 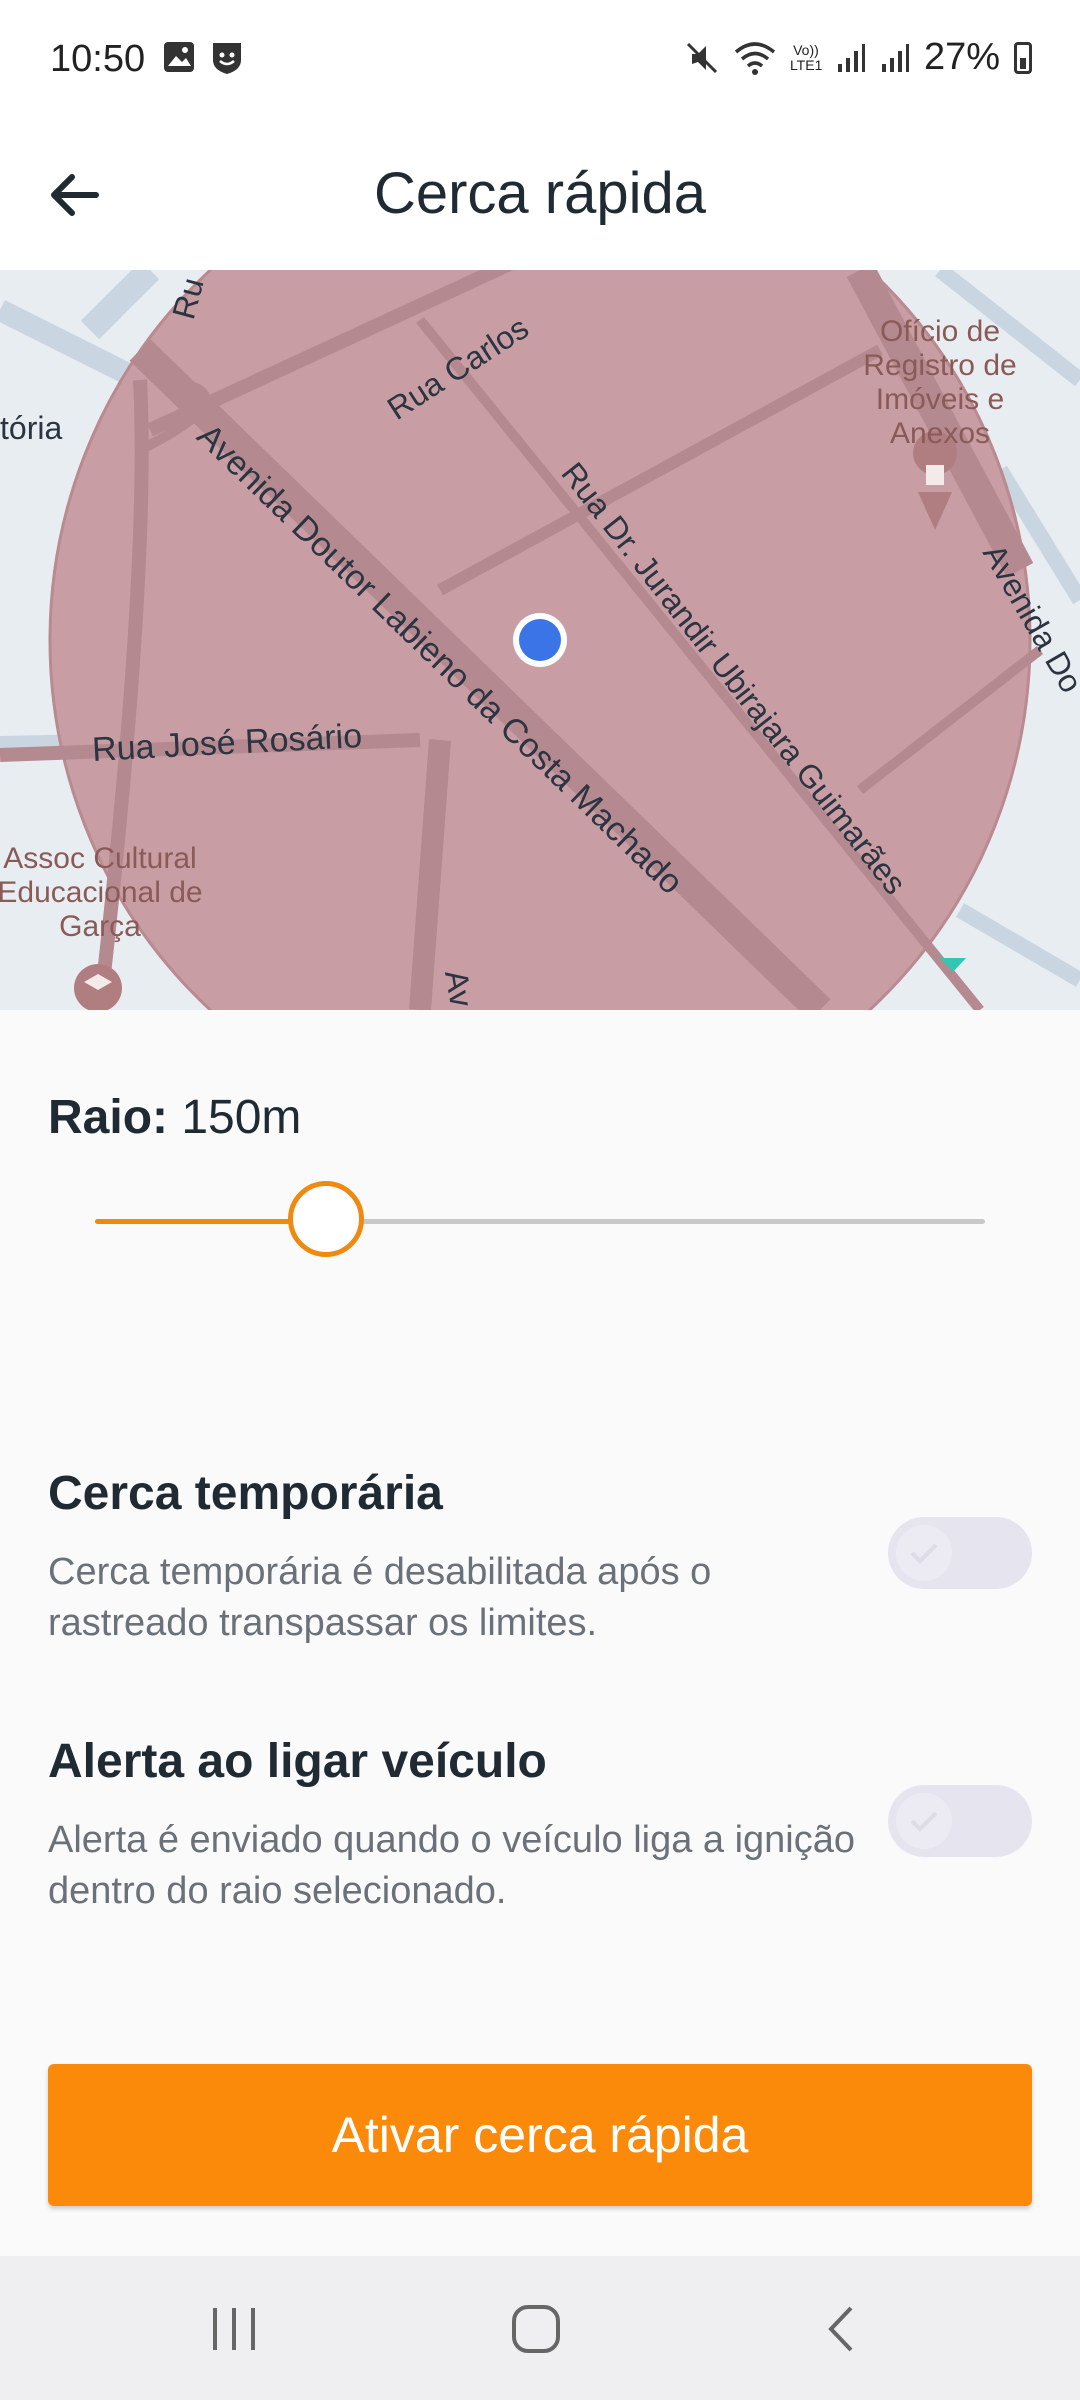 I want to click on wifi-icon, so click(x=755, y=58).